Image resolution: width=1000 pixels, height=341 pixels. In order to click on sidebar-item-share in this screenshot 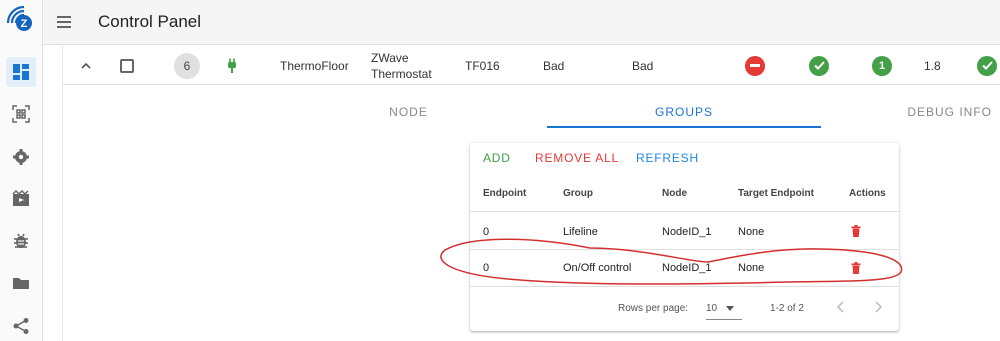, I will do `click(21, 326)`.